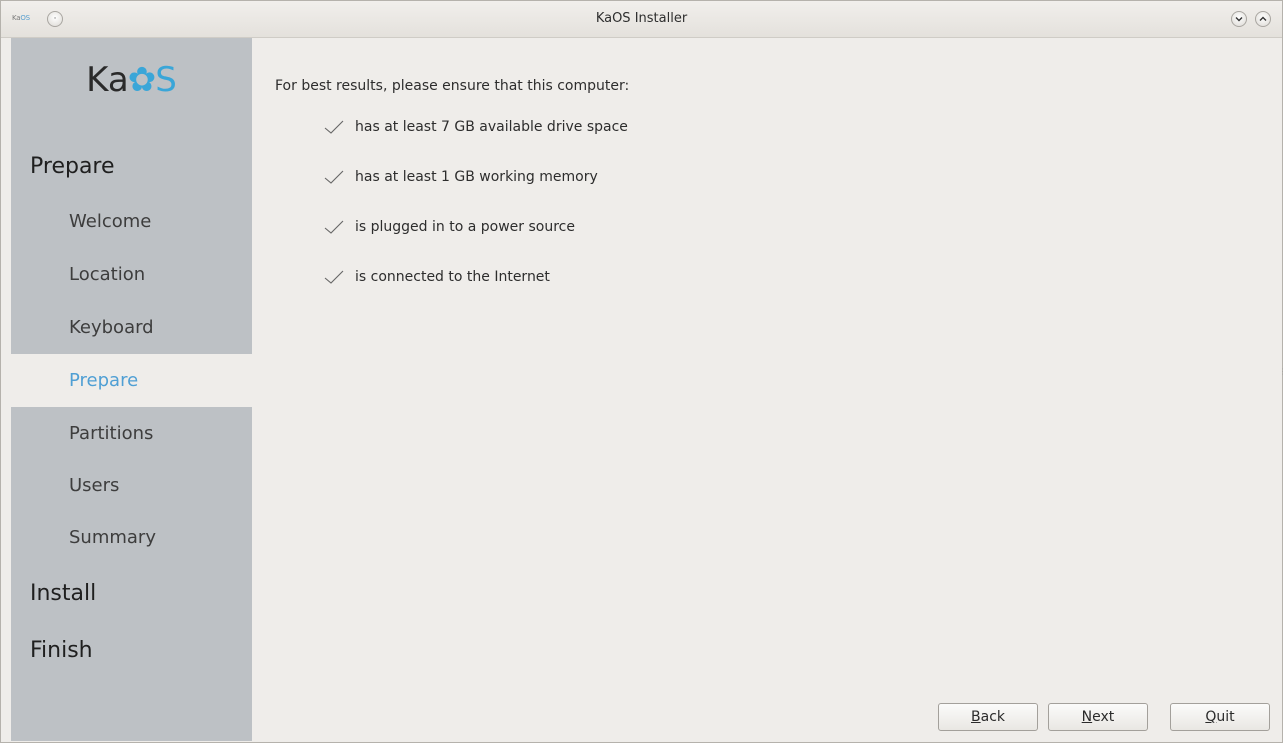 This screenshot has width=1283, height=743. Describe the element at coordinates (111, 327) in the screenshot. I see `sidebar-item-label: Keyboard` at that location.